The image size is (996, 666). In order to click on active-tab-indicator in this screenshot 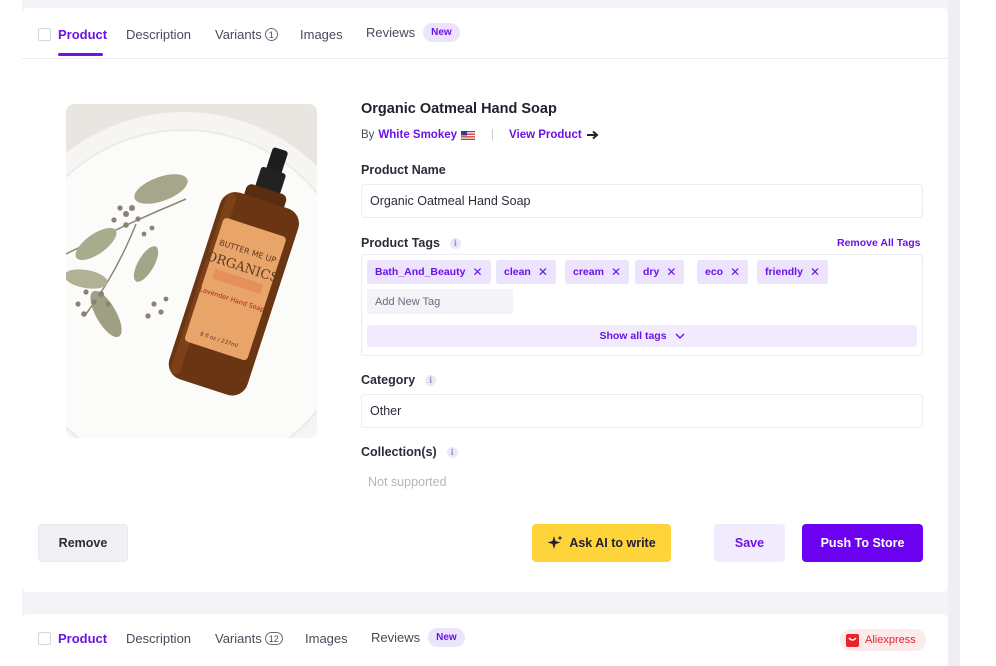, I will do `click(80, 54)`.